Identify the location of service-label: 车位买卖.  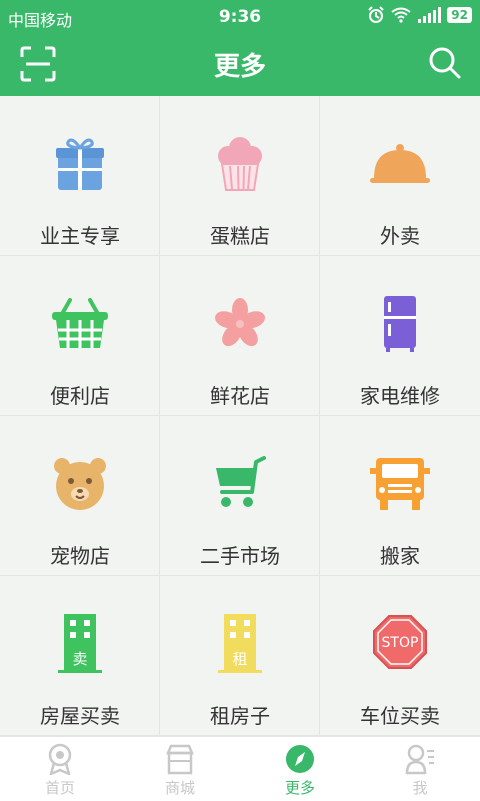
(400, 716).